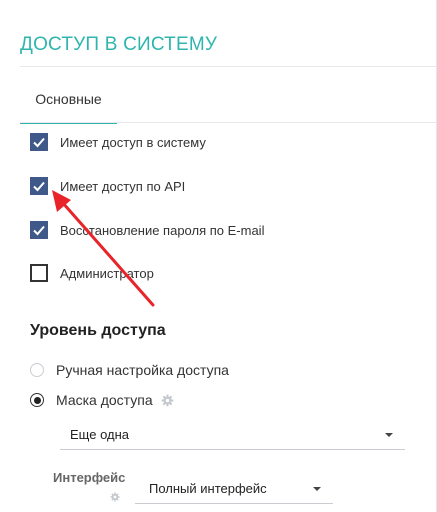 This screenshot has width=437, height=512. Describe the element at coordinates (37, 370) in the screenshot. I see `radio-button` at that location.